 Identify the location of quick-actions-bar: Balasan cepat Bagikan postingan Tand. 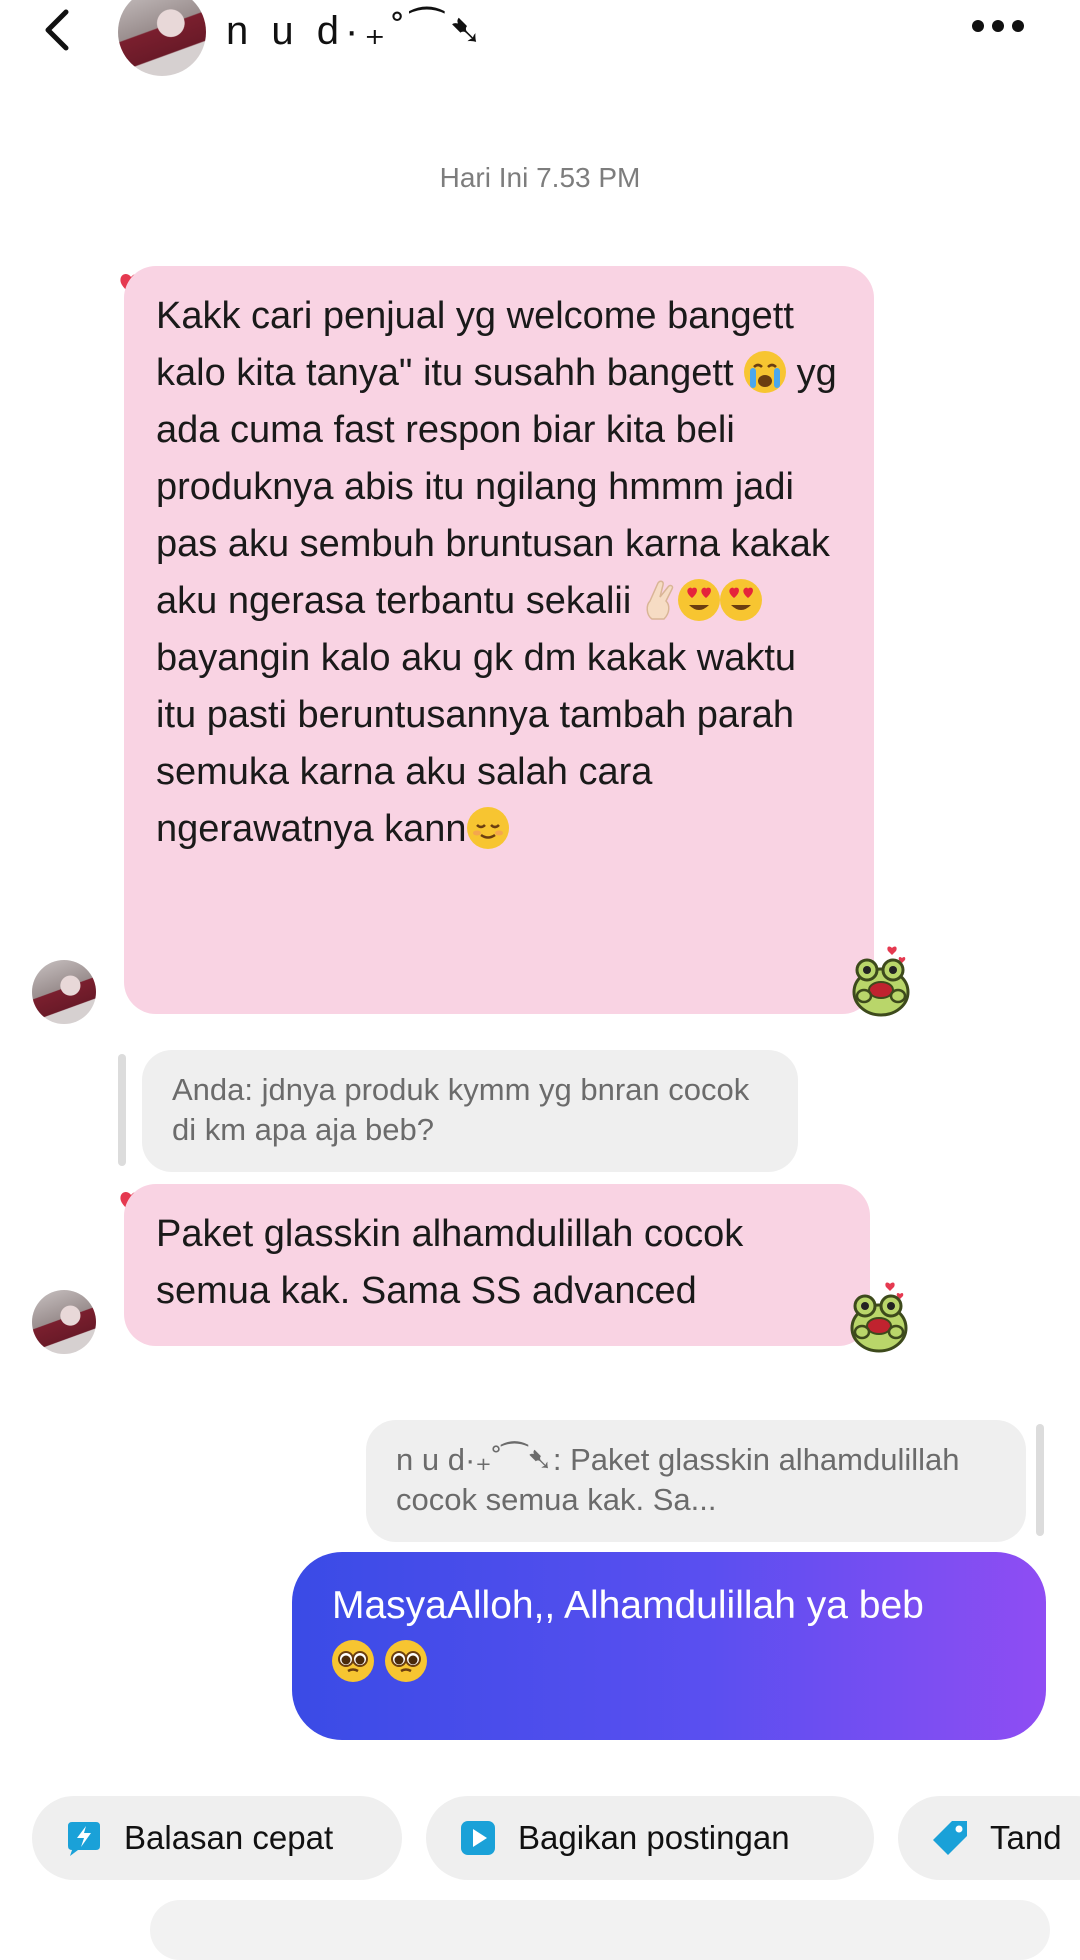
(540, 1838).